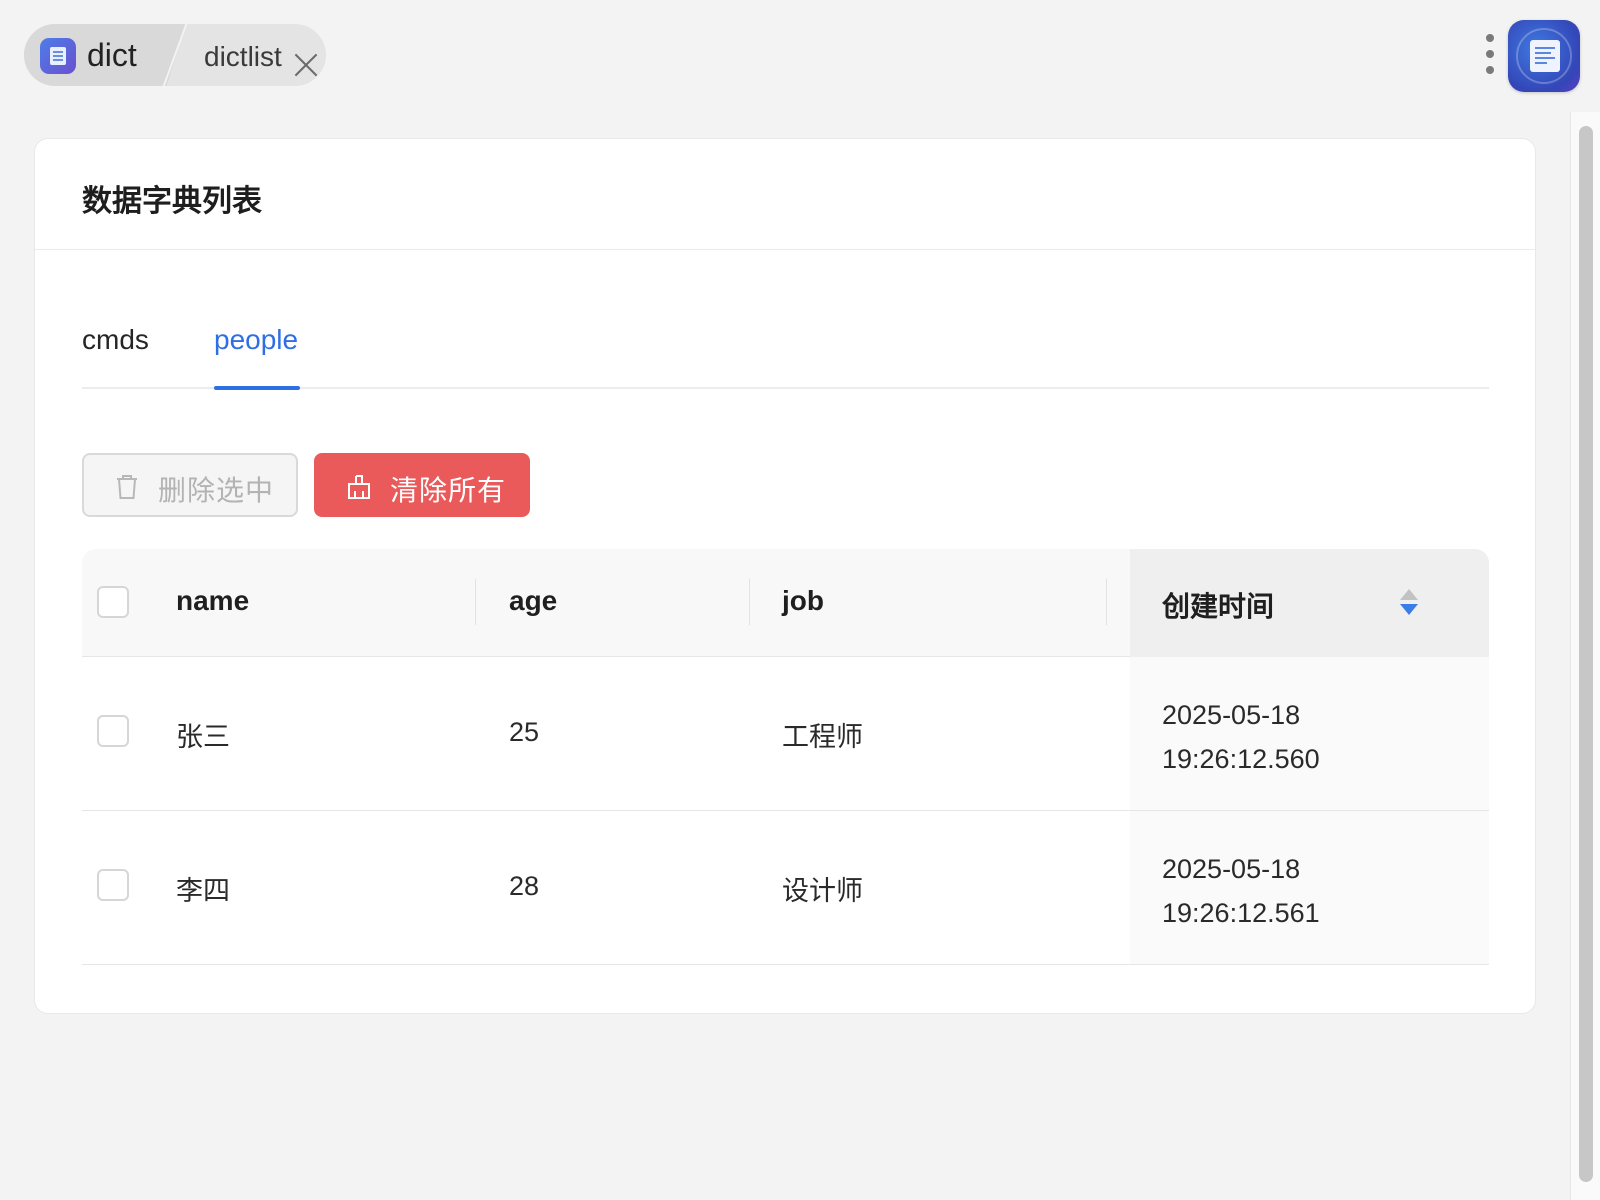 This screenshot has width=1600, height=1200. Describe the element at coordinates (822, 891) in the screenshot. I see `cell-job: 设计师` at that location.